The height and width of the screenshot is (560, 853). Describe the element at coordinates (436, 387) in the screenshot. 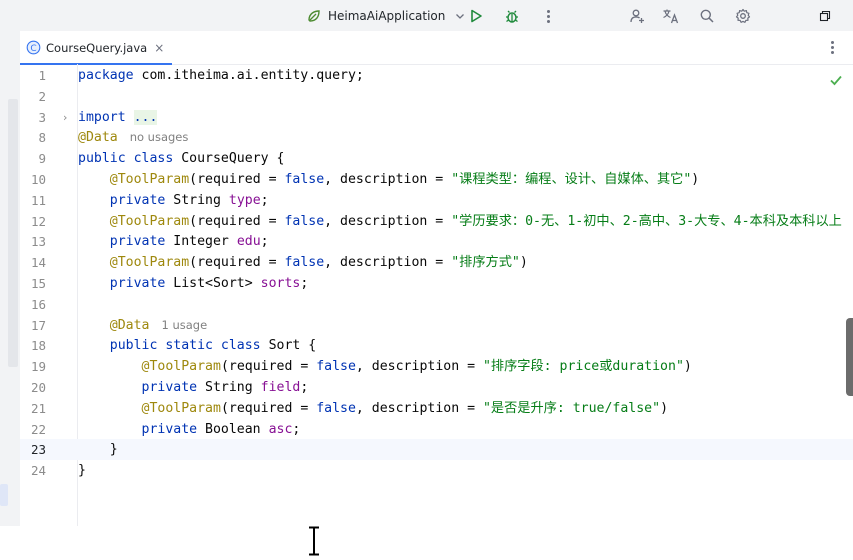

I see `code-line: 20 private String field;` at that location.